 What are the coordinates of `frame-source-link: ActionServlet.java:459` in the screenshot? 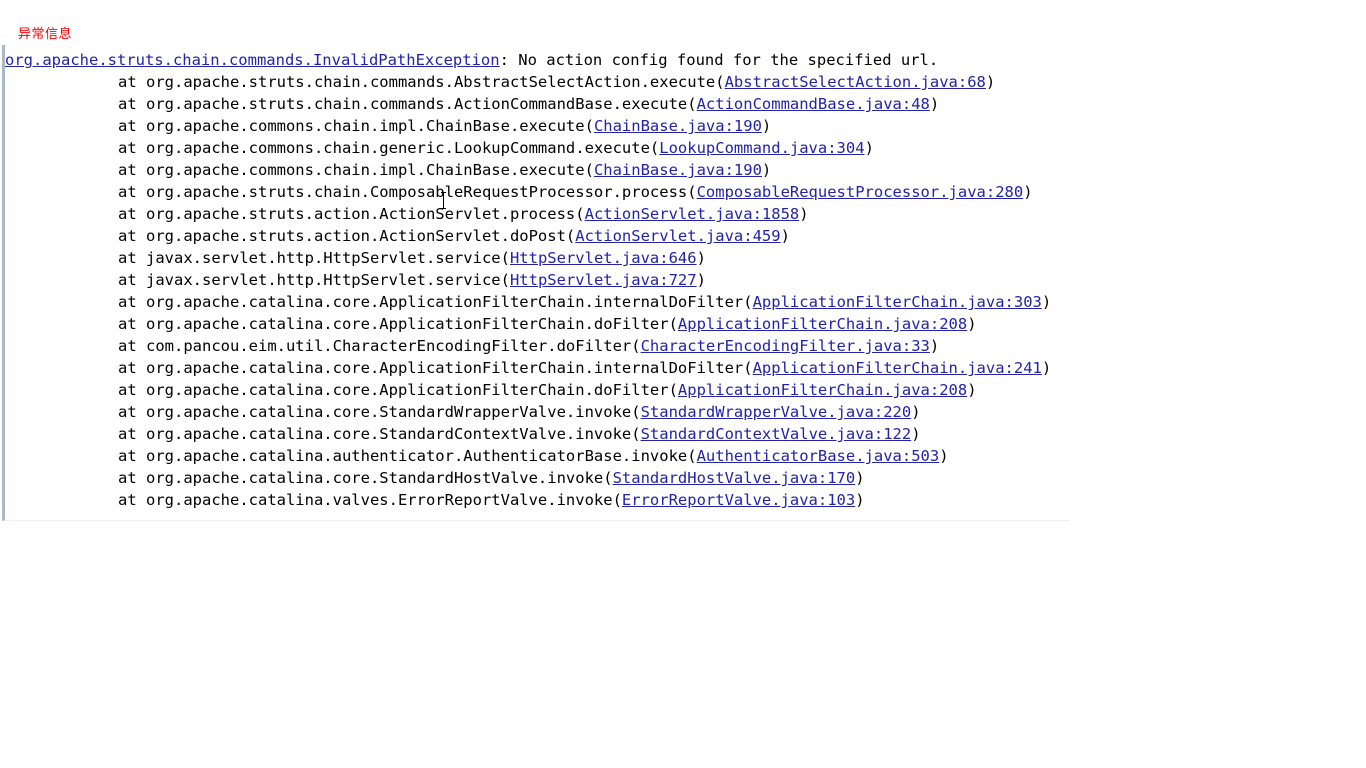 It's located at (677, 236).